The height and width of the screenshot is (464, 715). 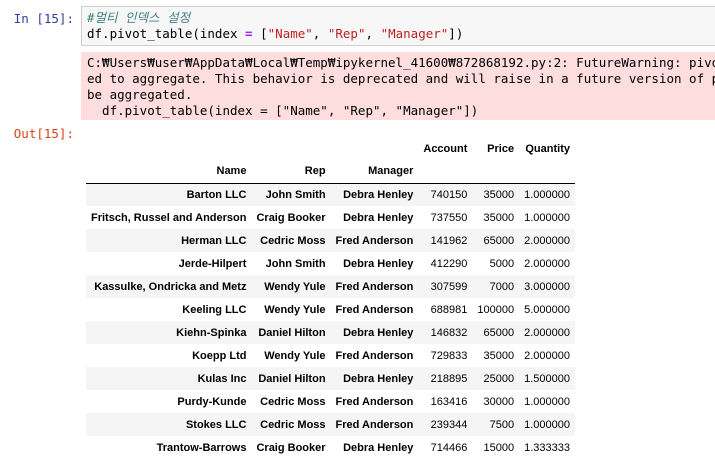 What do you see at coordinates (214, 309) in the screenshot?
I see `index-name-cell: Keeling LLC` at bounding box center [214, 309].